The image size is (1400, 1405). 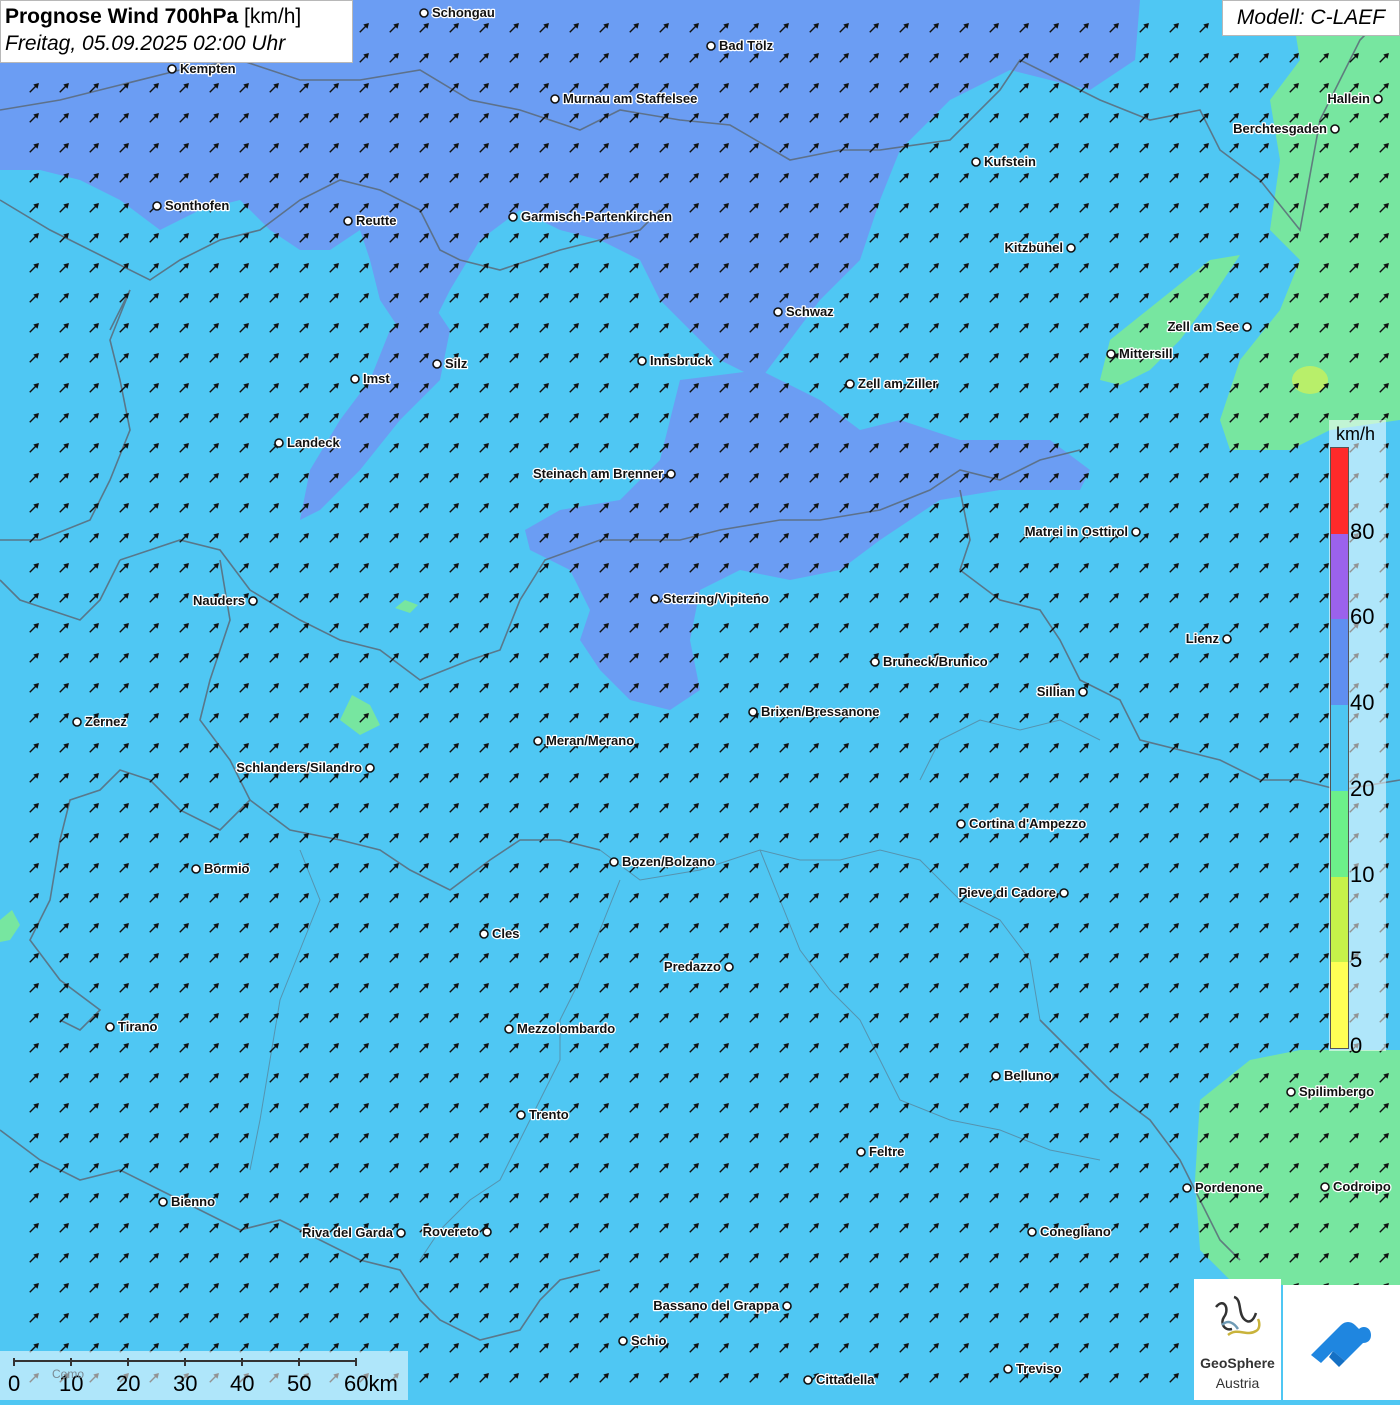 What do you see at coordinates (897, 383) in the screenshot?
I see `city-label: Zell am Ziller` at bounding box center [897, 383].